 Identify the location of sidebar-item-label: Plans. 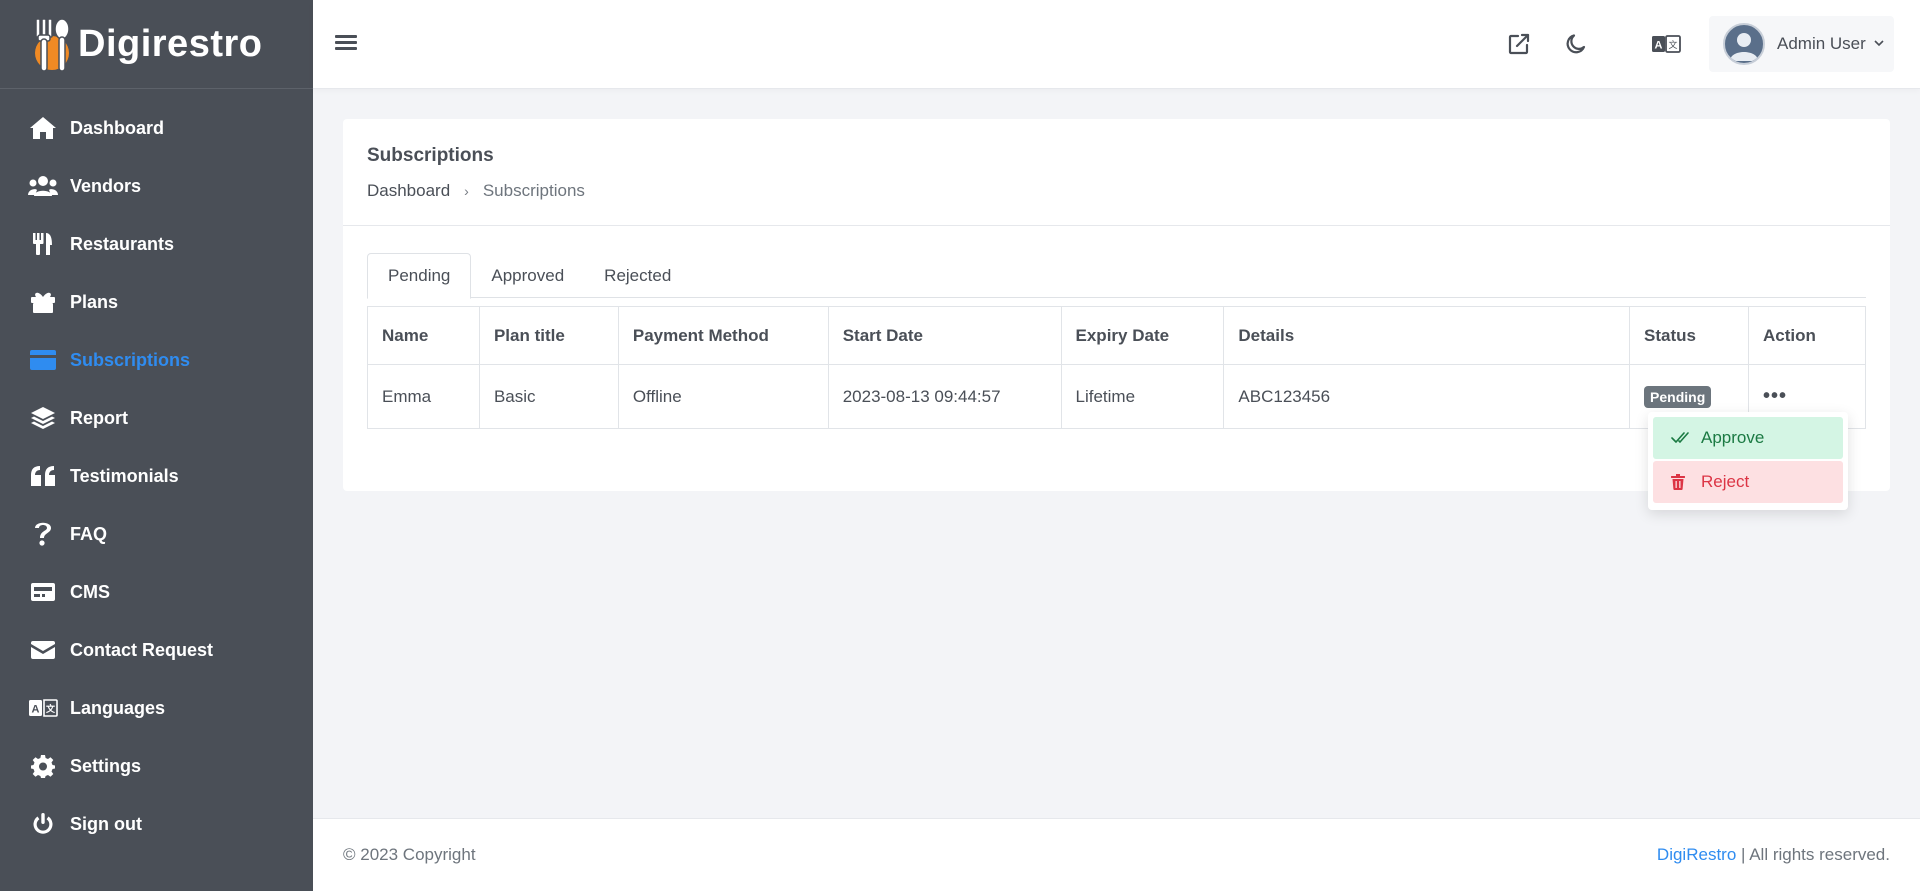
(94, 301).